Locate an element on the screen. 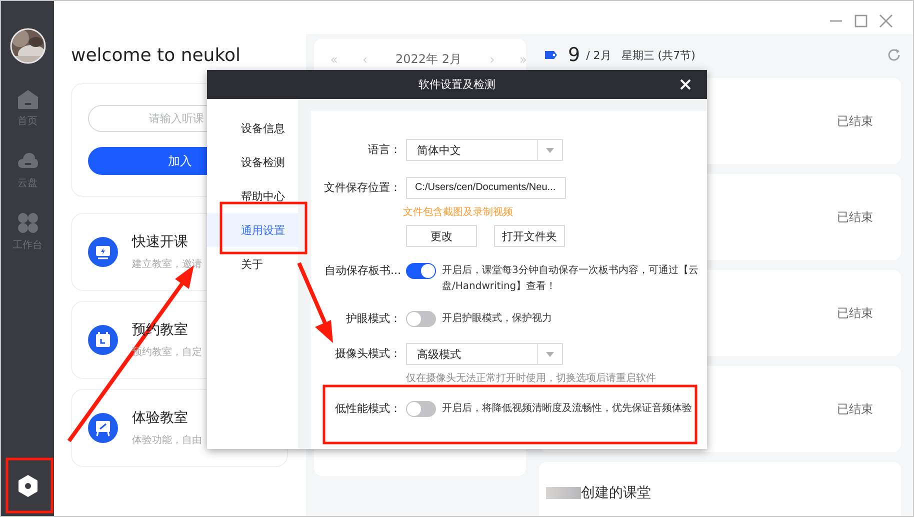 The image size is (914, 517). chevron-right-icon is located at coordinates (491, 59).